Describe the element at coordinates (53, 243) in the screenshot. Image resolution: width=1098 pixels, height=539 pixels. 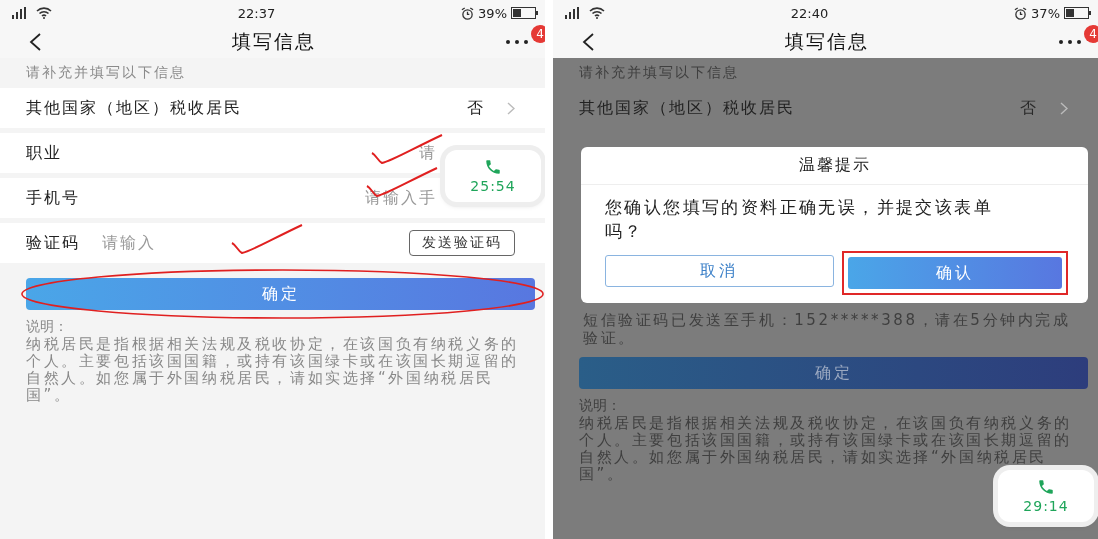
I see `field-label: 验证码` at that location.